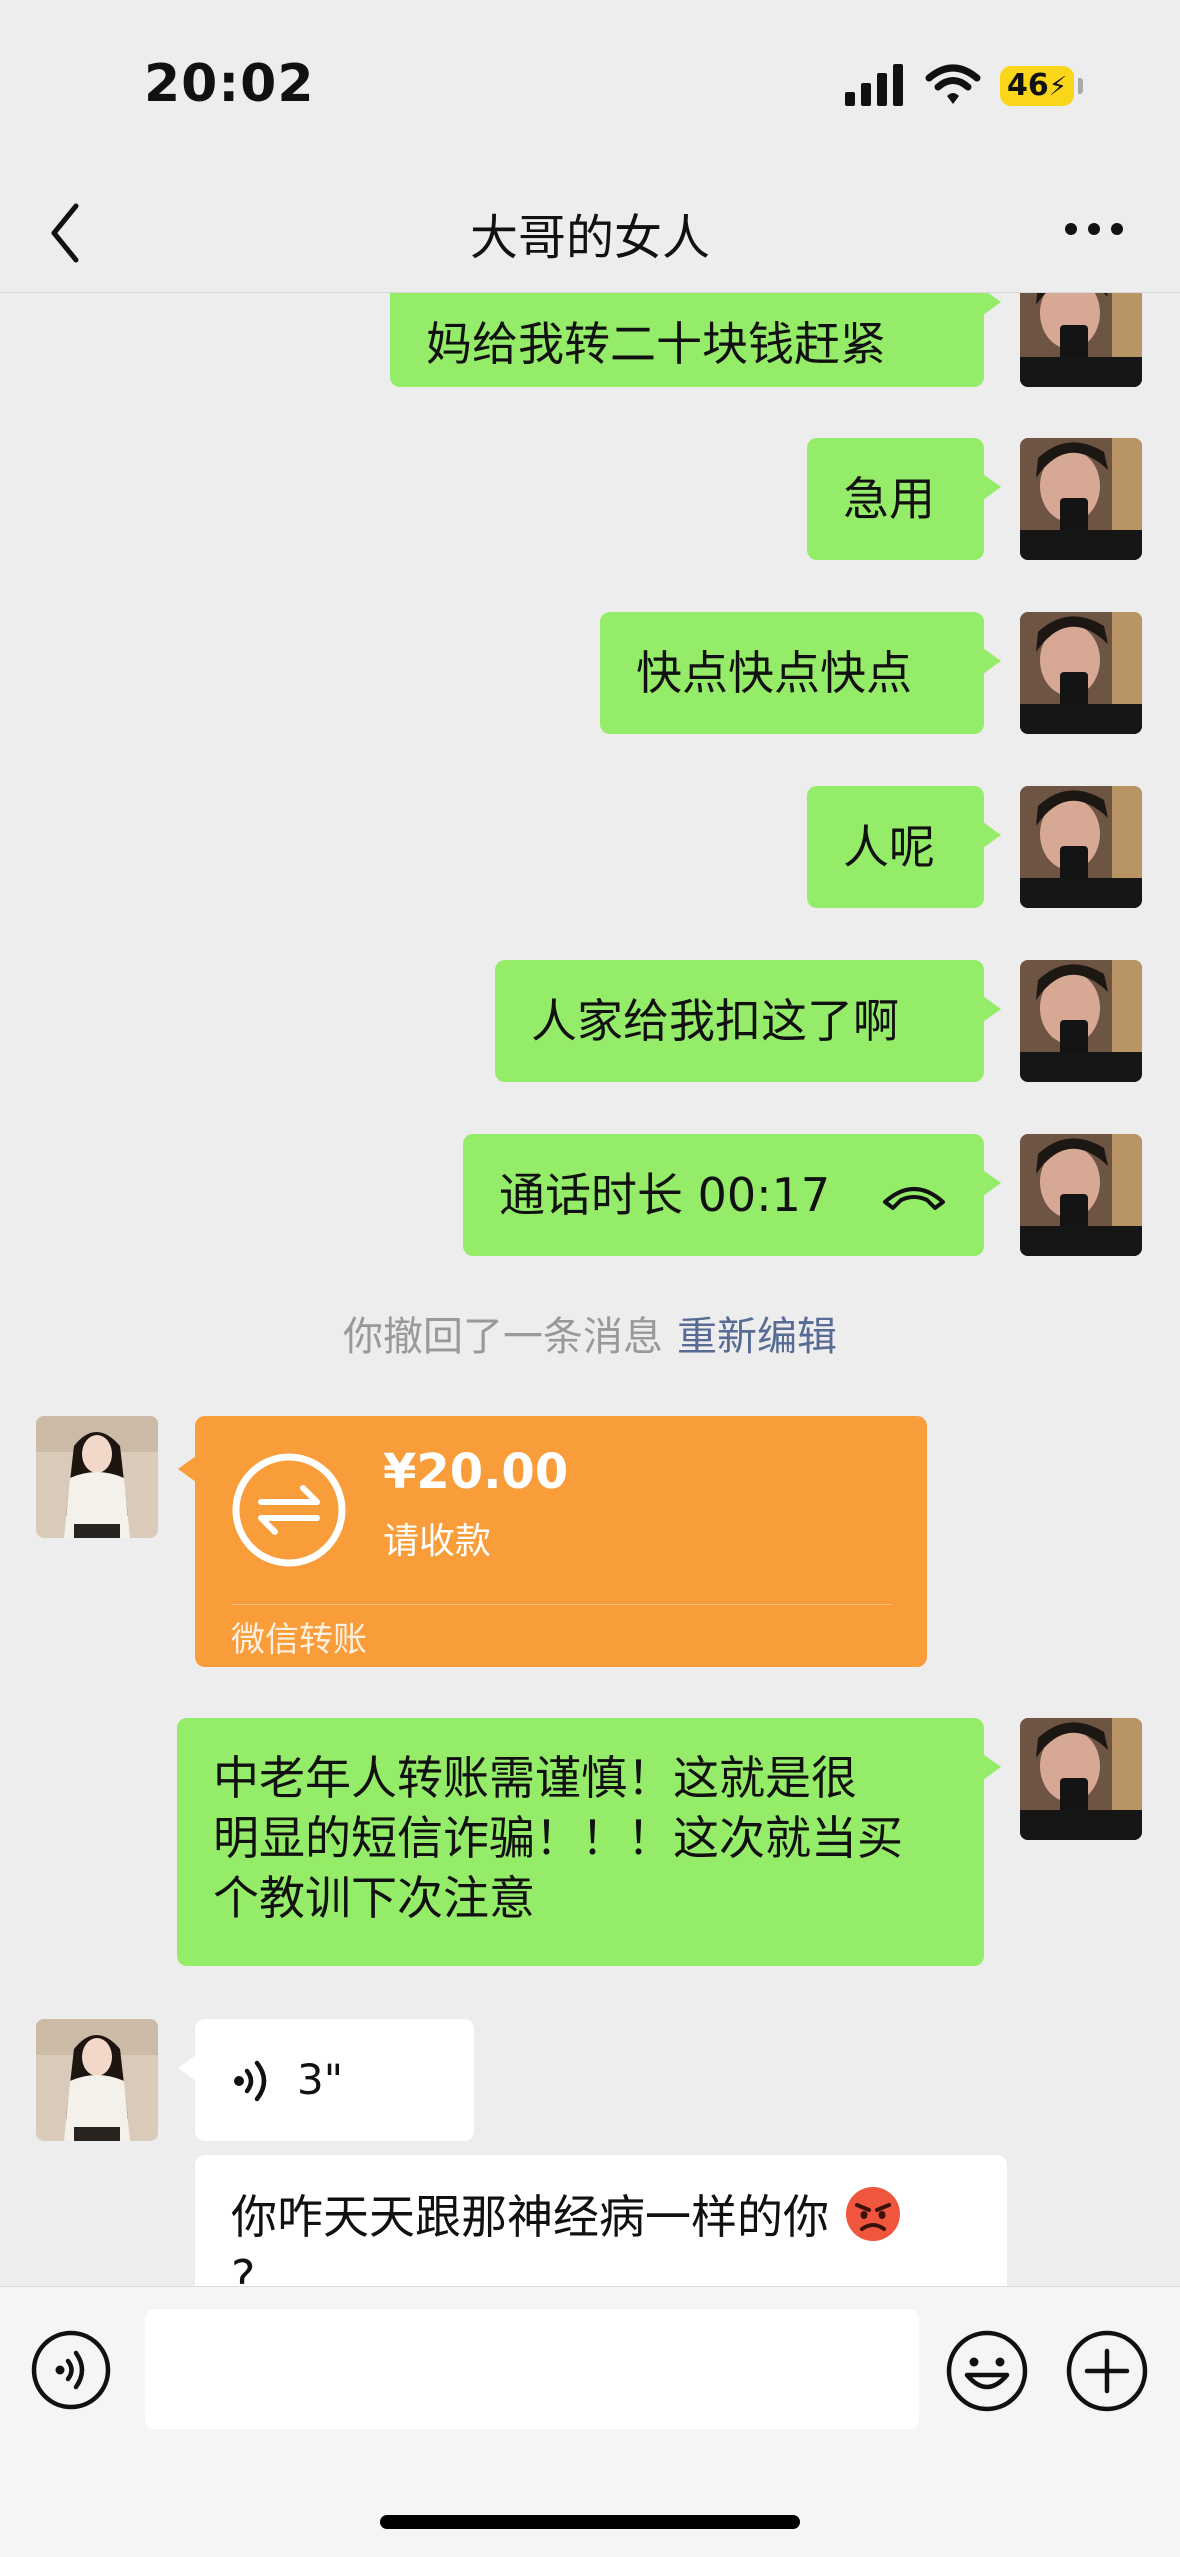  What do you see at coordinates (476, 1472) in the screenshot?
I see `transfer-amount: ¥20.00` at bounding box center [476, 1472].